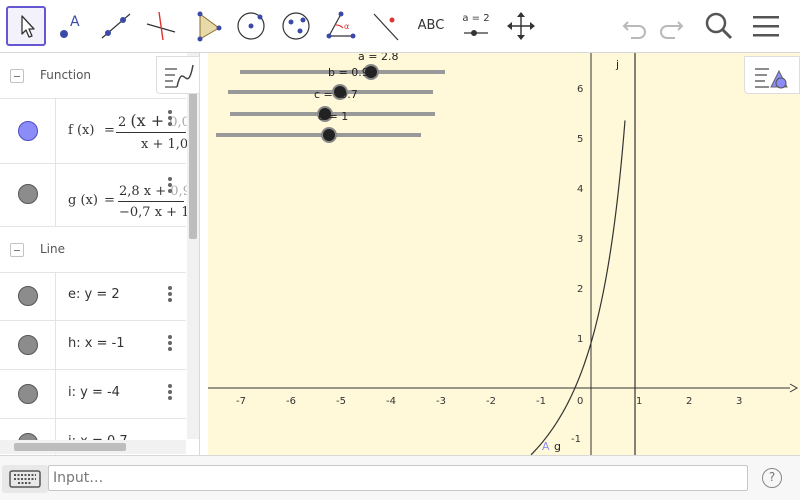  Describe the element at coordinates (150, 120) in the screenshot. I see `f-num-paren: (x +` at that location.